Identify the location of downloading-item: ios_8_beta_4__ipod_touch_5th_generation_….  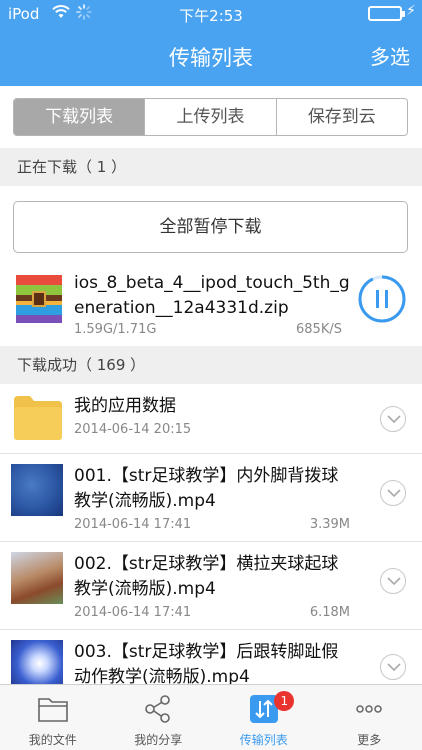
(211, 304).